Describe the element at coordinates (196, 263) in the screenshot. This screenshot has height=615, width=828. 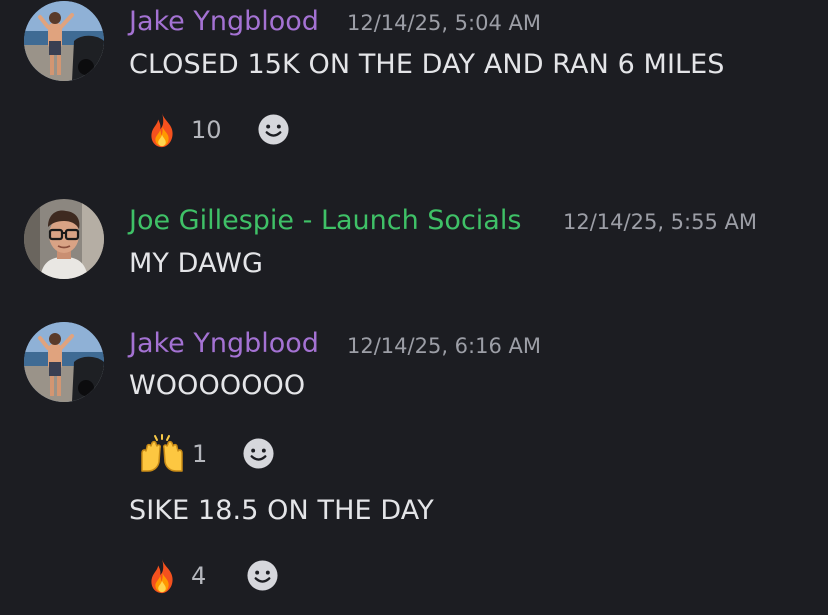
I see `message-text: MY DAWG` at that location.